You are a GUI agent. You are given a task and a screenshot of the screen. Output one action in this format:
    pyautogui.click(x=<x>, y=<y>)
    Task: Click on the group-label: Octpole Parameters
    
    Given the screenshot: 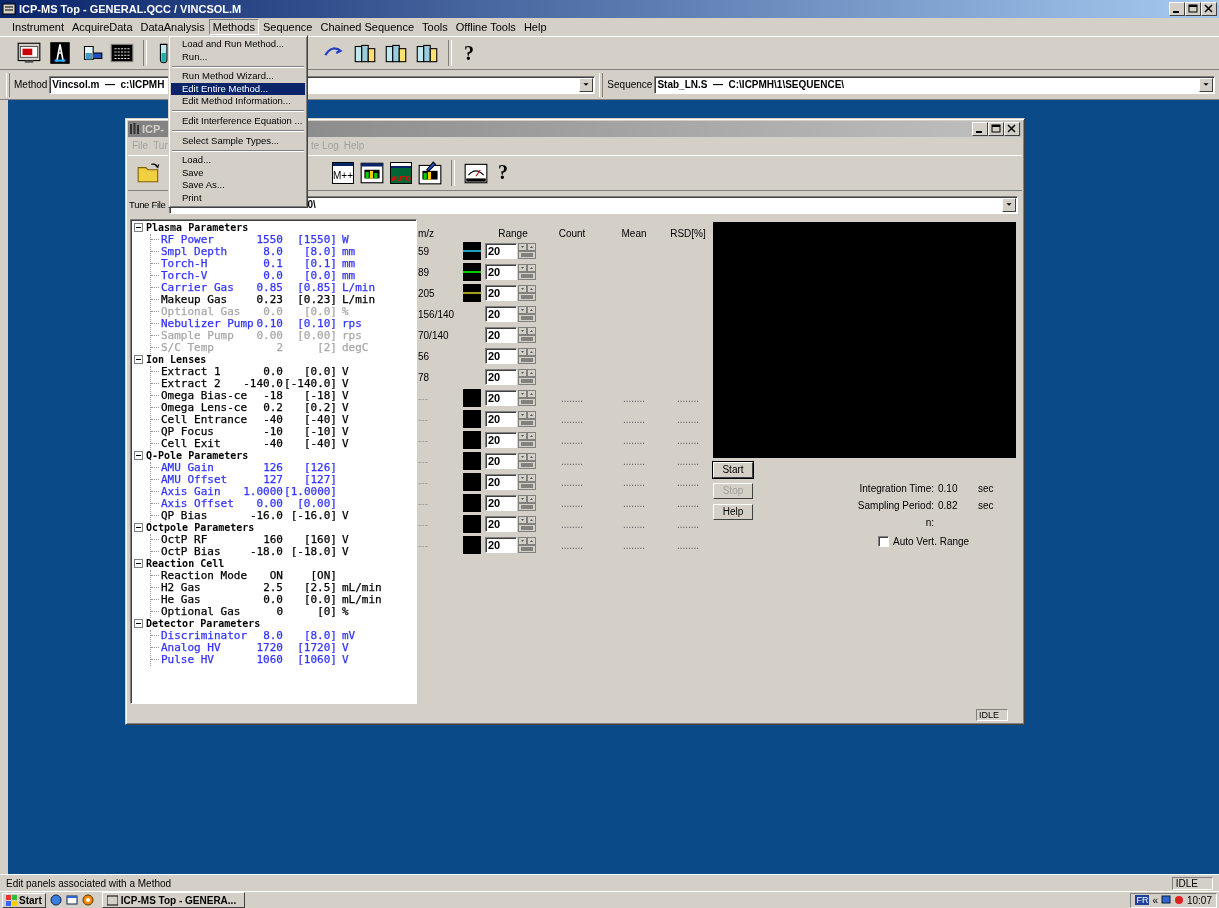 What is the action you would take?
    pyautogui.click(x=200, y=527)
    